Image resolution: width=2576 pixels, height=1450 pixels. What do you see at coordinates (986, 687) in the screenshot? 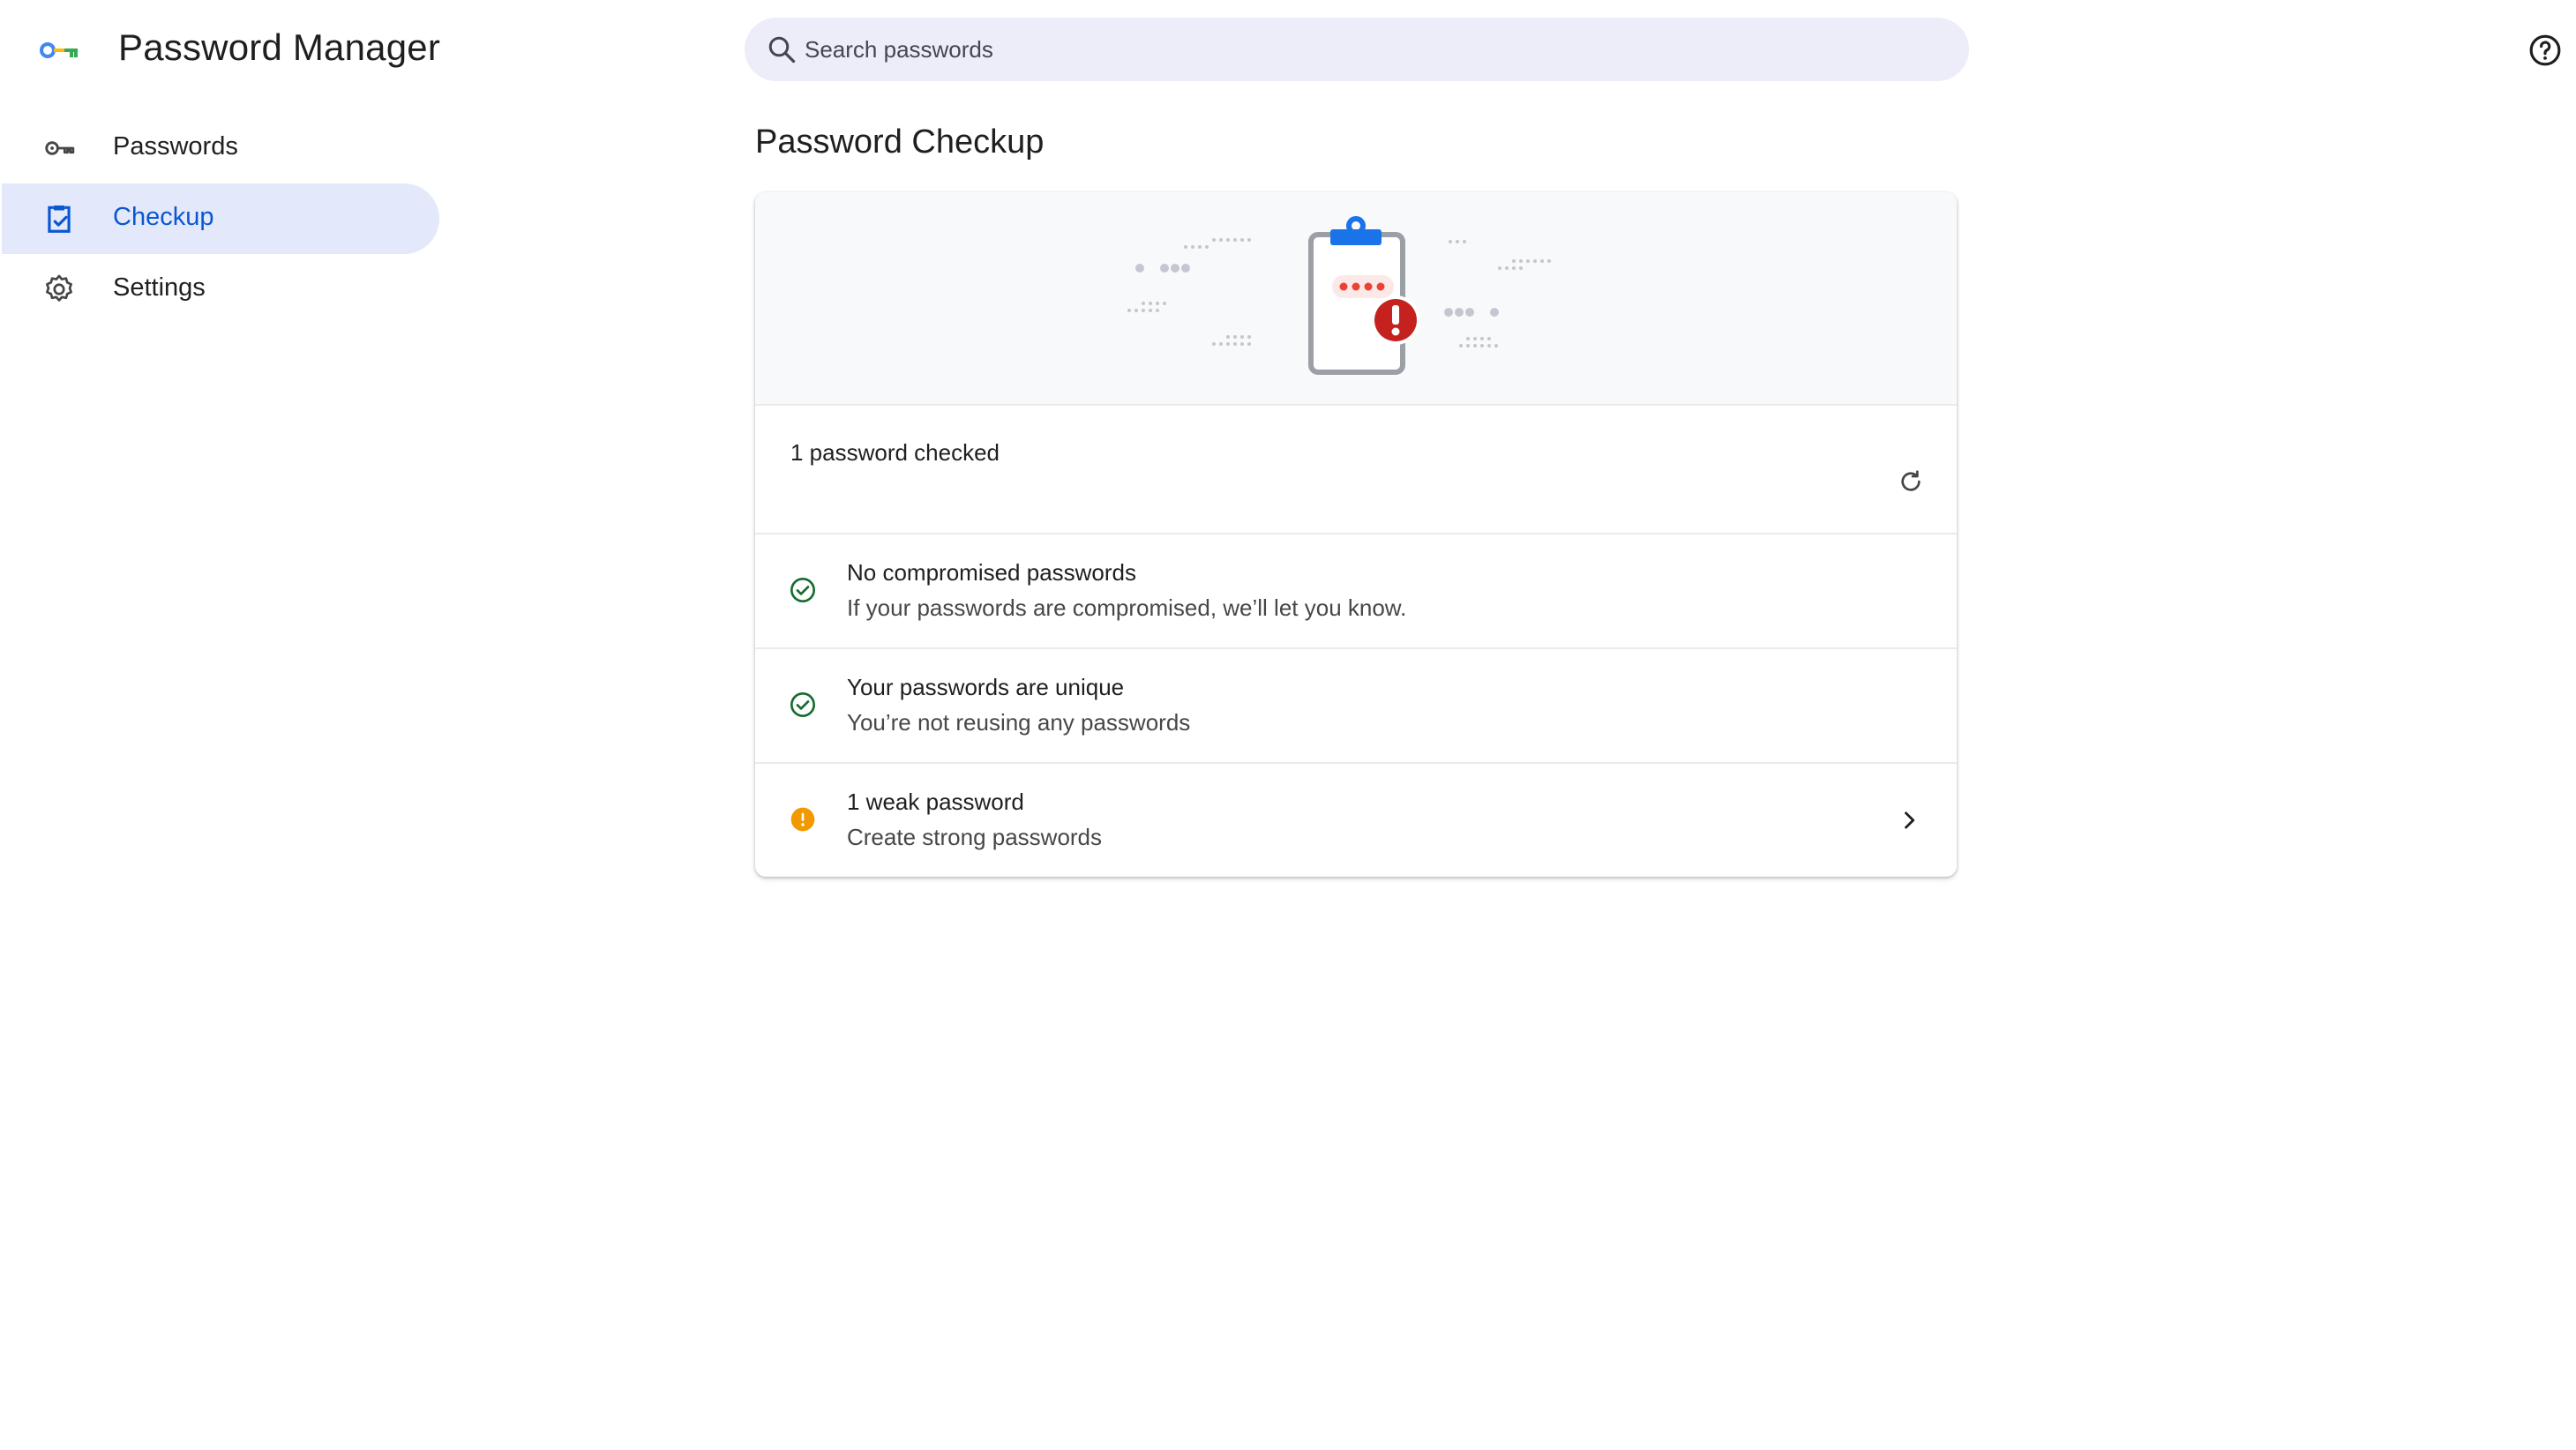
I see `result-title: Your passwords are unique` at bounding box center [986, 687].